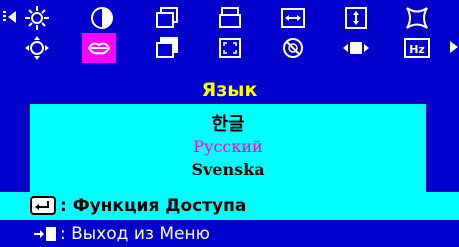  Describe the element at coordinates (37, 18) in the screenshot. I see `brightness-icon` at that location.